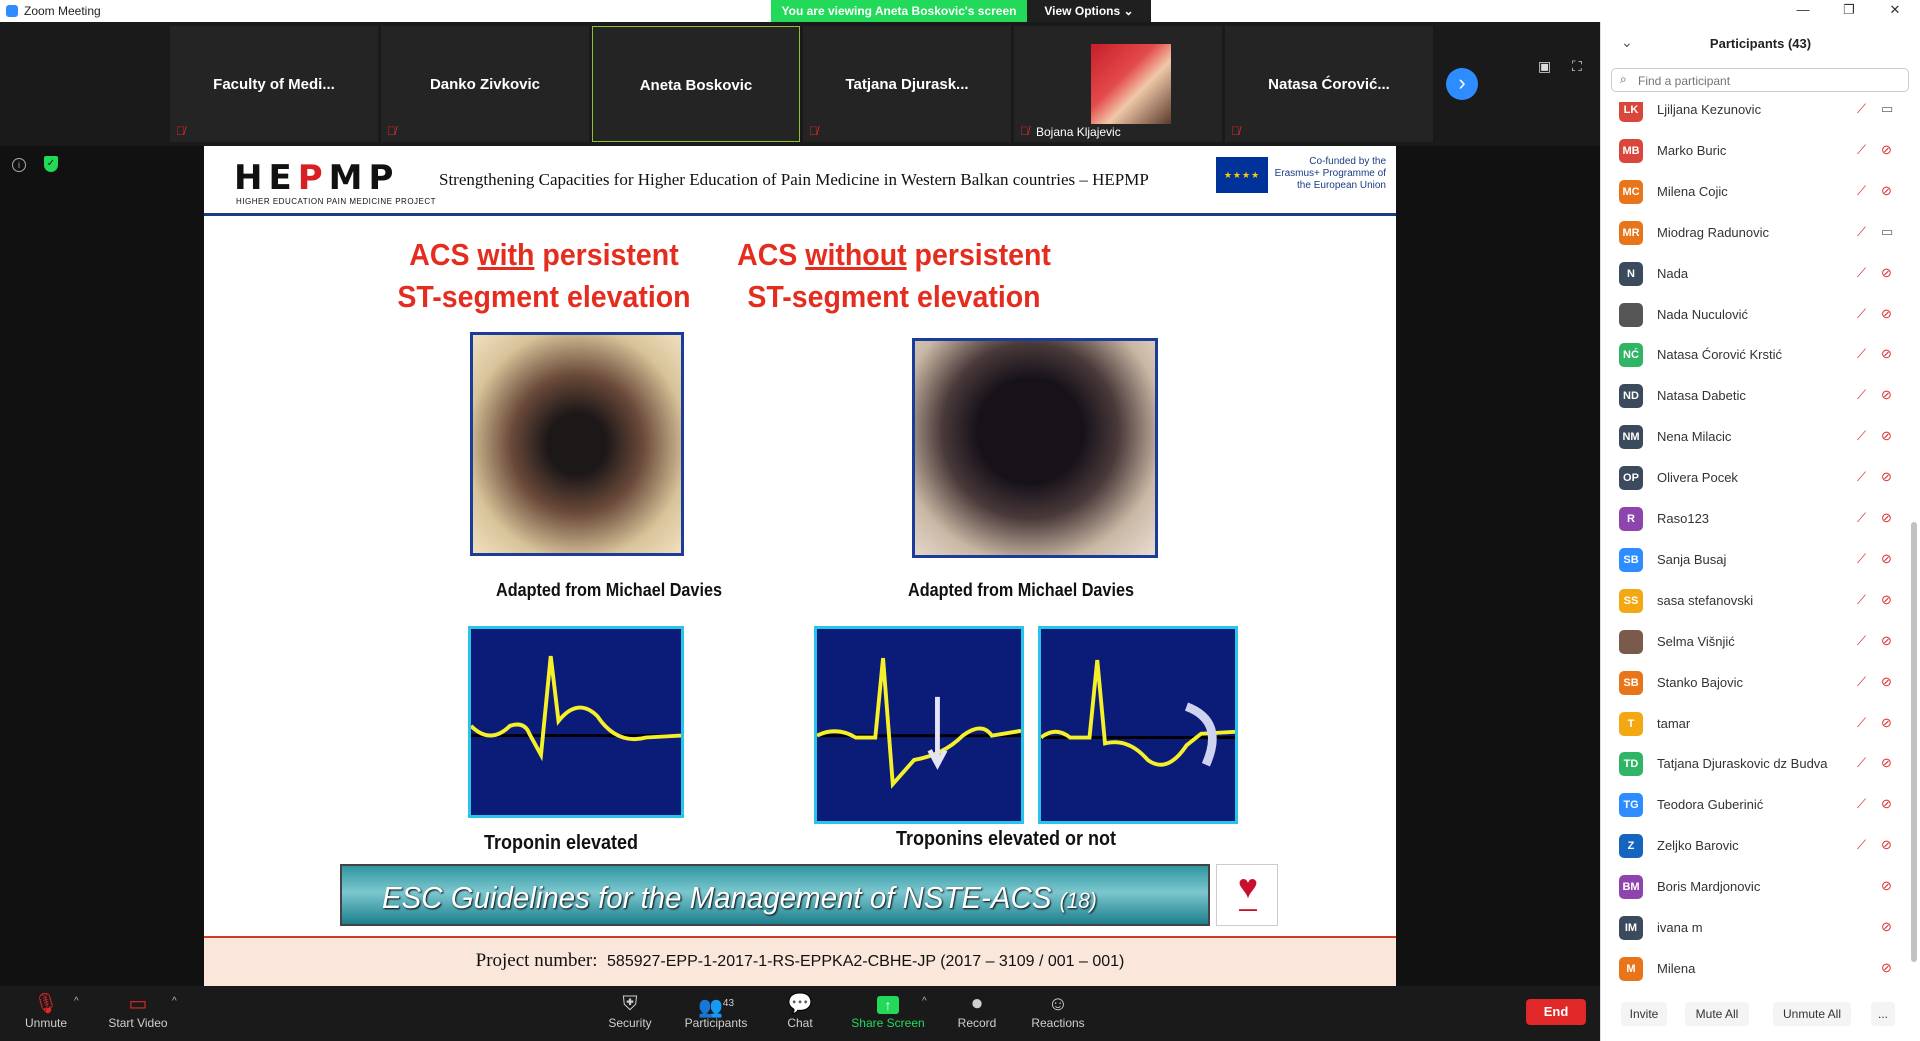 This screenshot has height=1041, width=1920. I want to click on video-tile: Bojana Kljajevic 🎙̸, so click(1118, 84).